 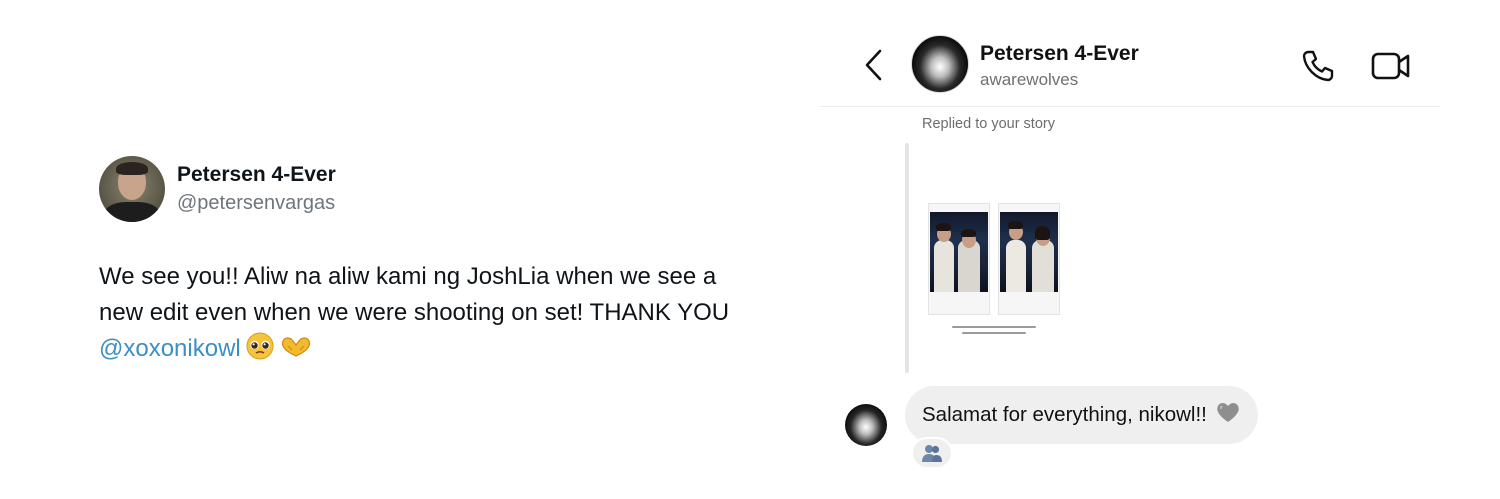 What do you see at coordinates (296, 352) in the screenshot?
I see `heart-hands-icon` at bounding box center [296, 352].